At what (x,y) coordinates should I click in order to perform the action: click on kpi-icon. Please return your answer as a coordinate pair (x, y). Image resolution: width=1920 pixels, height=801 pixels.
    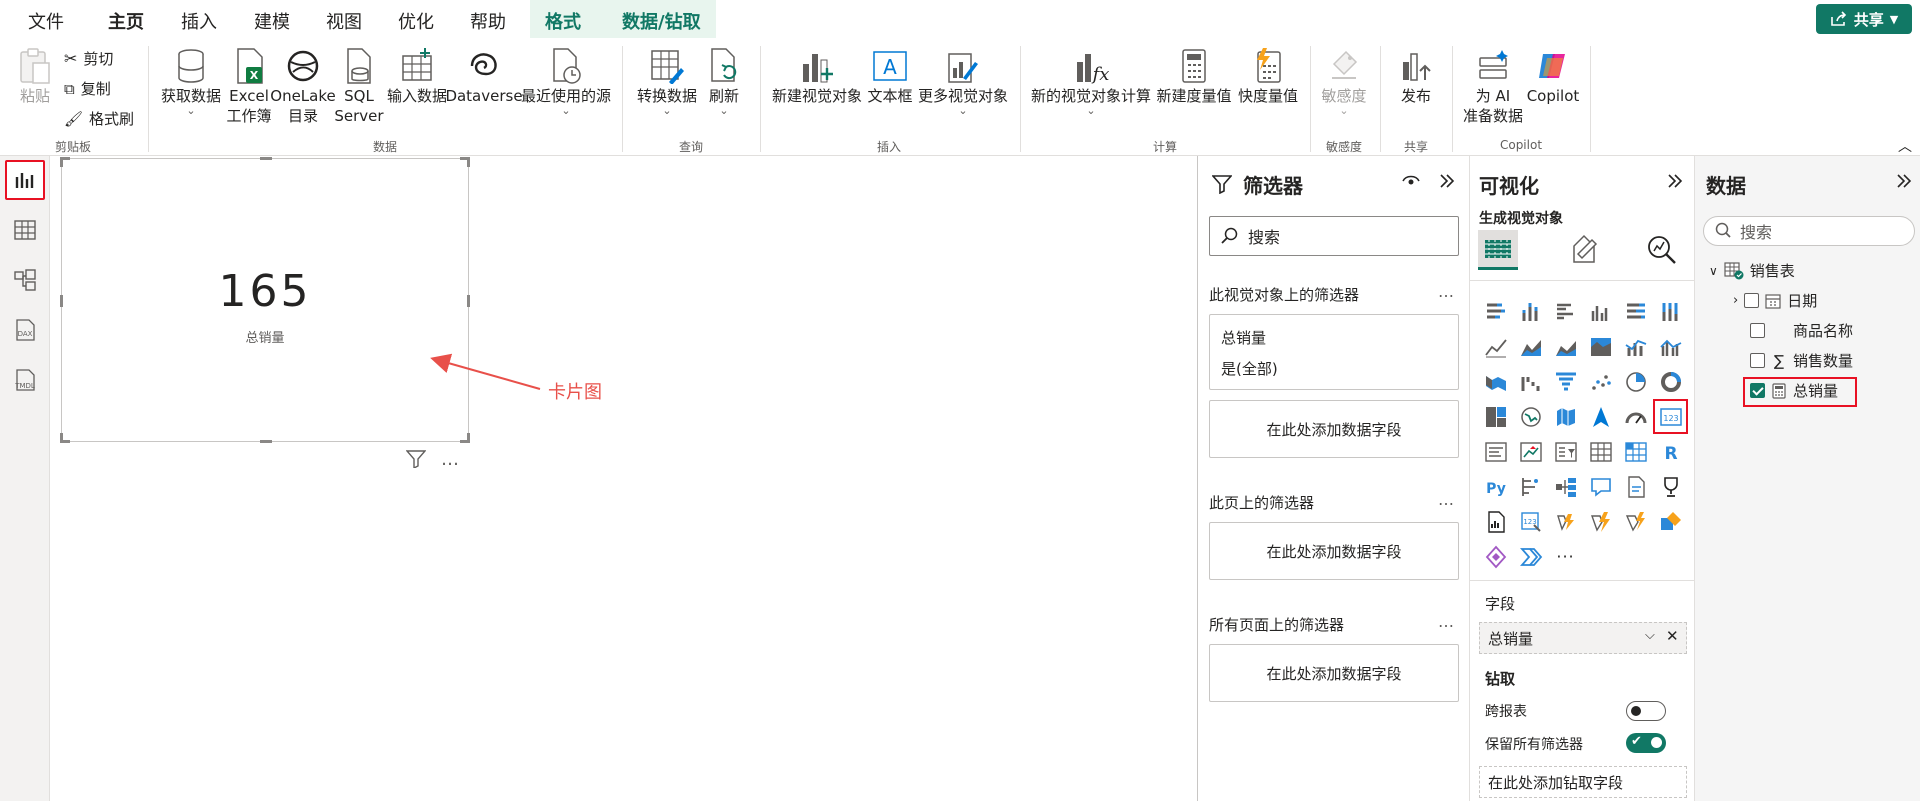
    Looking at the image, I should click on (1530, 451).